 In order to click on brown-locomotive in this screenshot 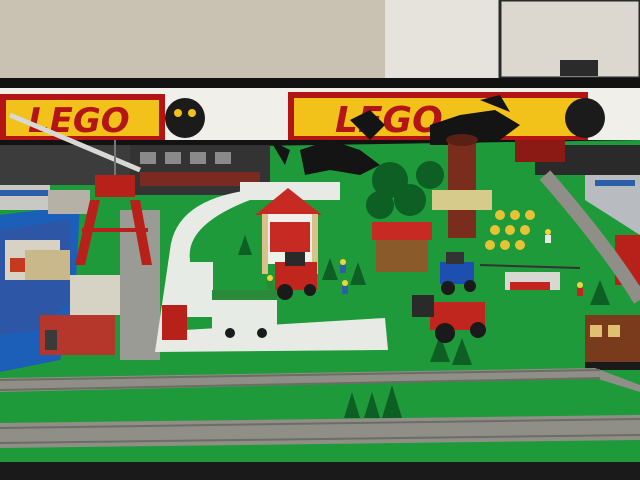, I will do `click(612, 342)`.